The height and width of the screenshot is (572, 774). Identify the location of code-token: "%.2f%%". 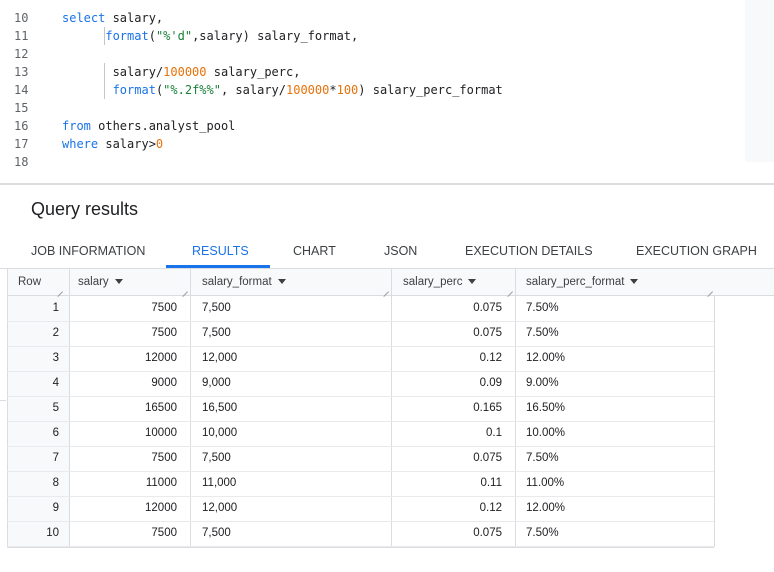
(192, 90).